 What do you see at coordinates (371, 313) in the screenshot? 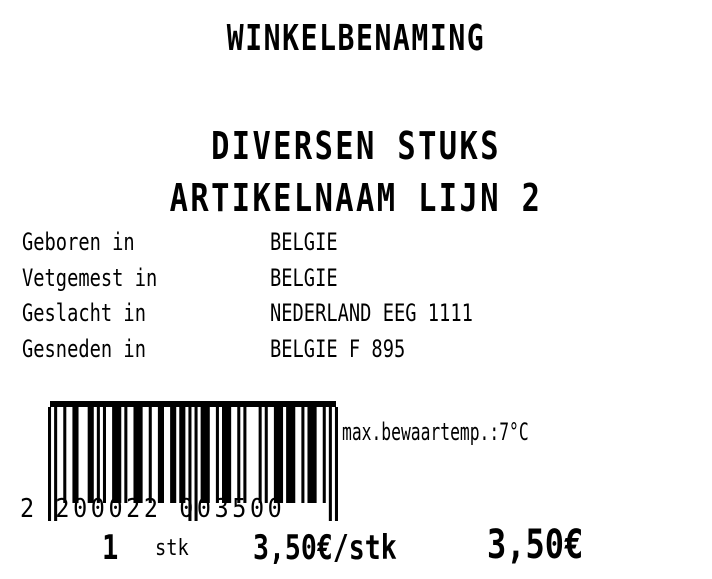
I see `origin-value: NEDERLAND EEG 1111` at bounding box center [371, 313].